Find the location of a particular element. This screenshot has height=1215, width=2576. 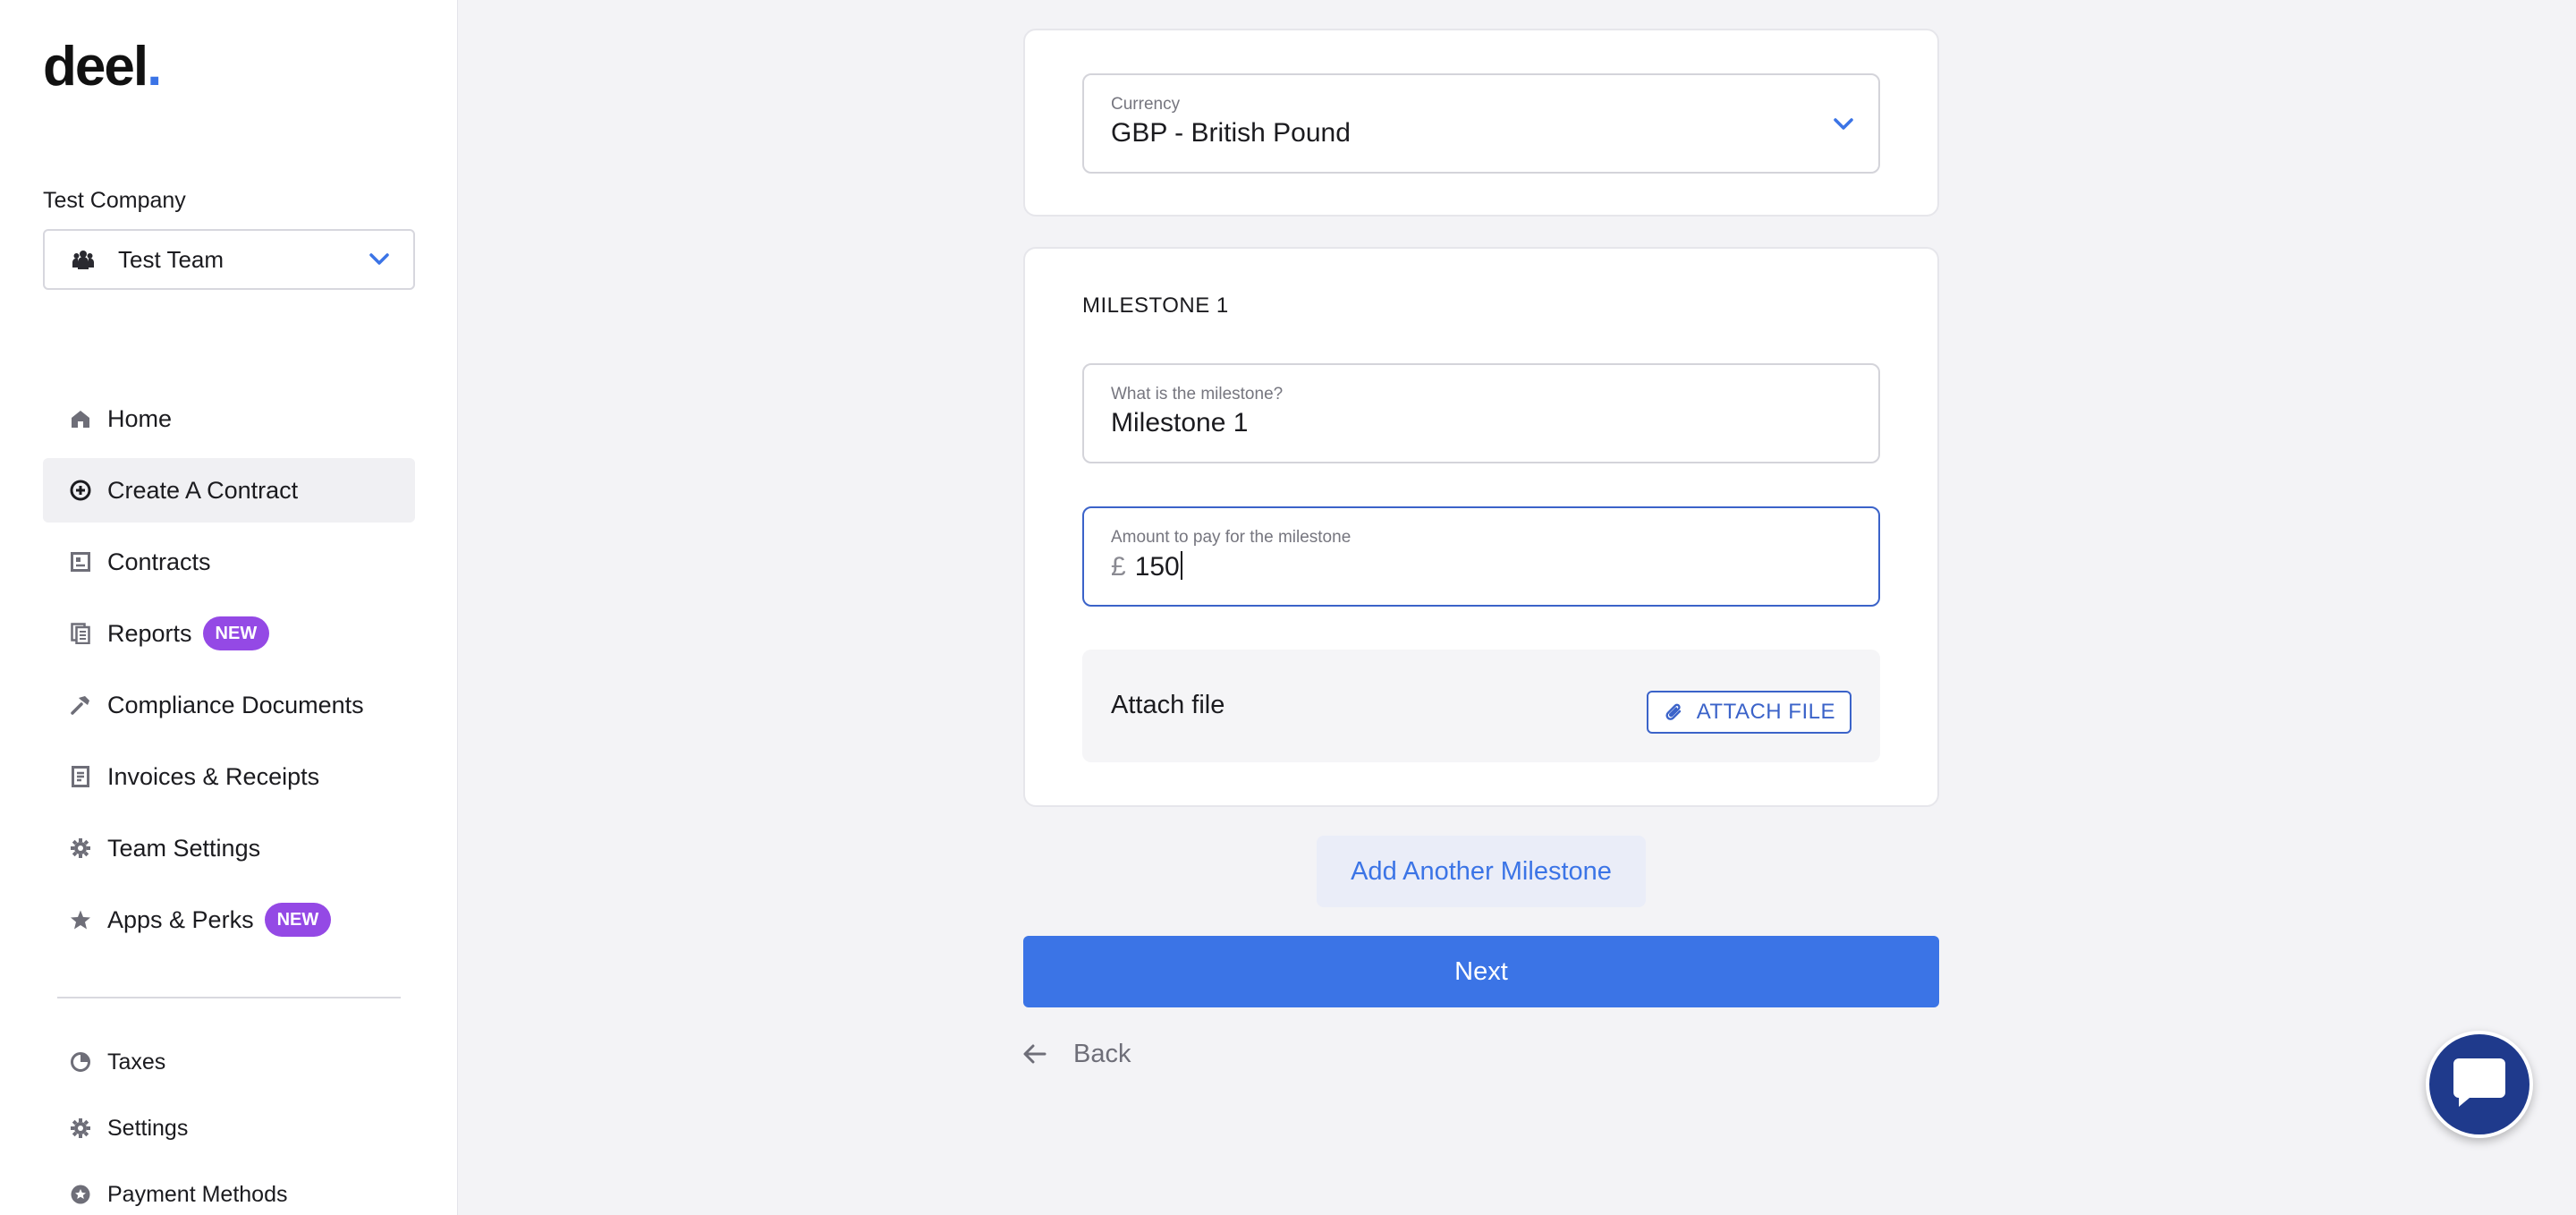

currency-value: GBP - British Pound is located at coordinates (1231, 133).